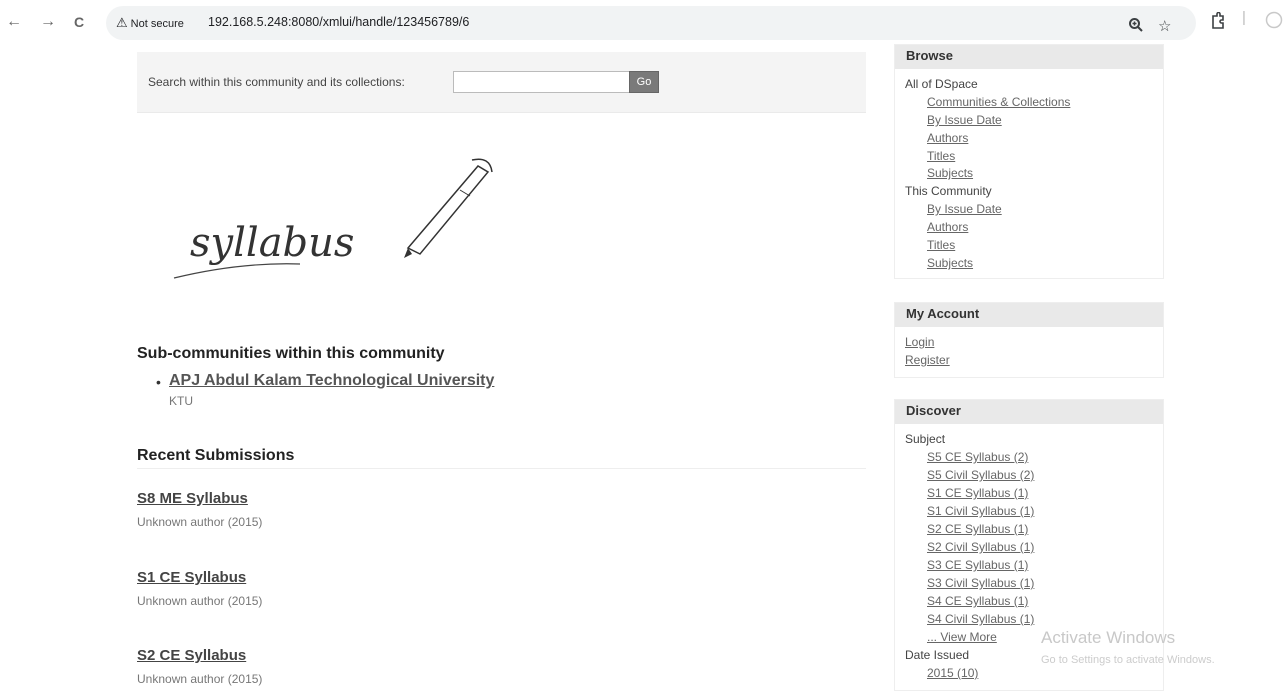 Image resolution: width=1287 pixels, height=691 pixels. What do you see at coordinates (964, 120) in the screenshot?
I see `browse-date-link: By Issue Date` at bounding box center [964, 120].